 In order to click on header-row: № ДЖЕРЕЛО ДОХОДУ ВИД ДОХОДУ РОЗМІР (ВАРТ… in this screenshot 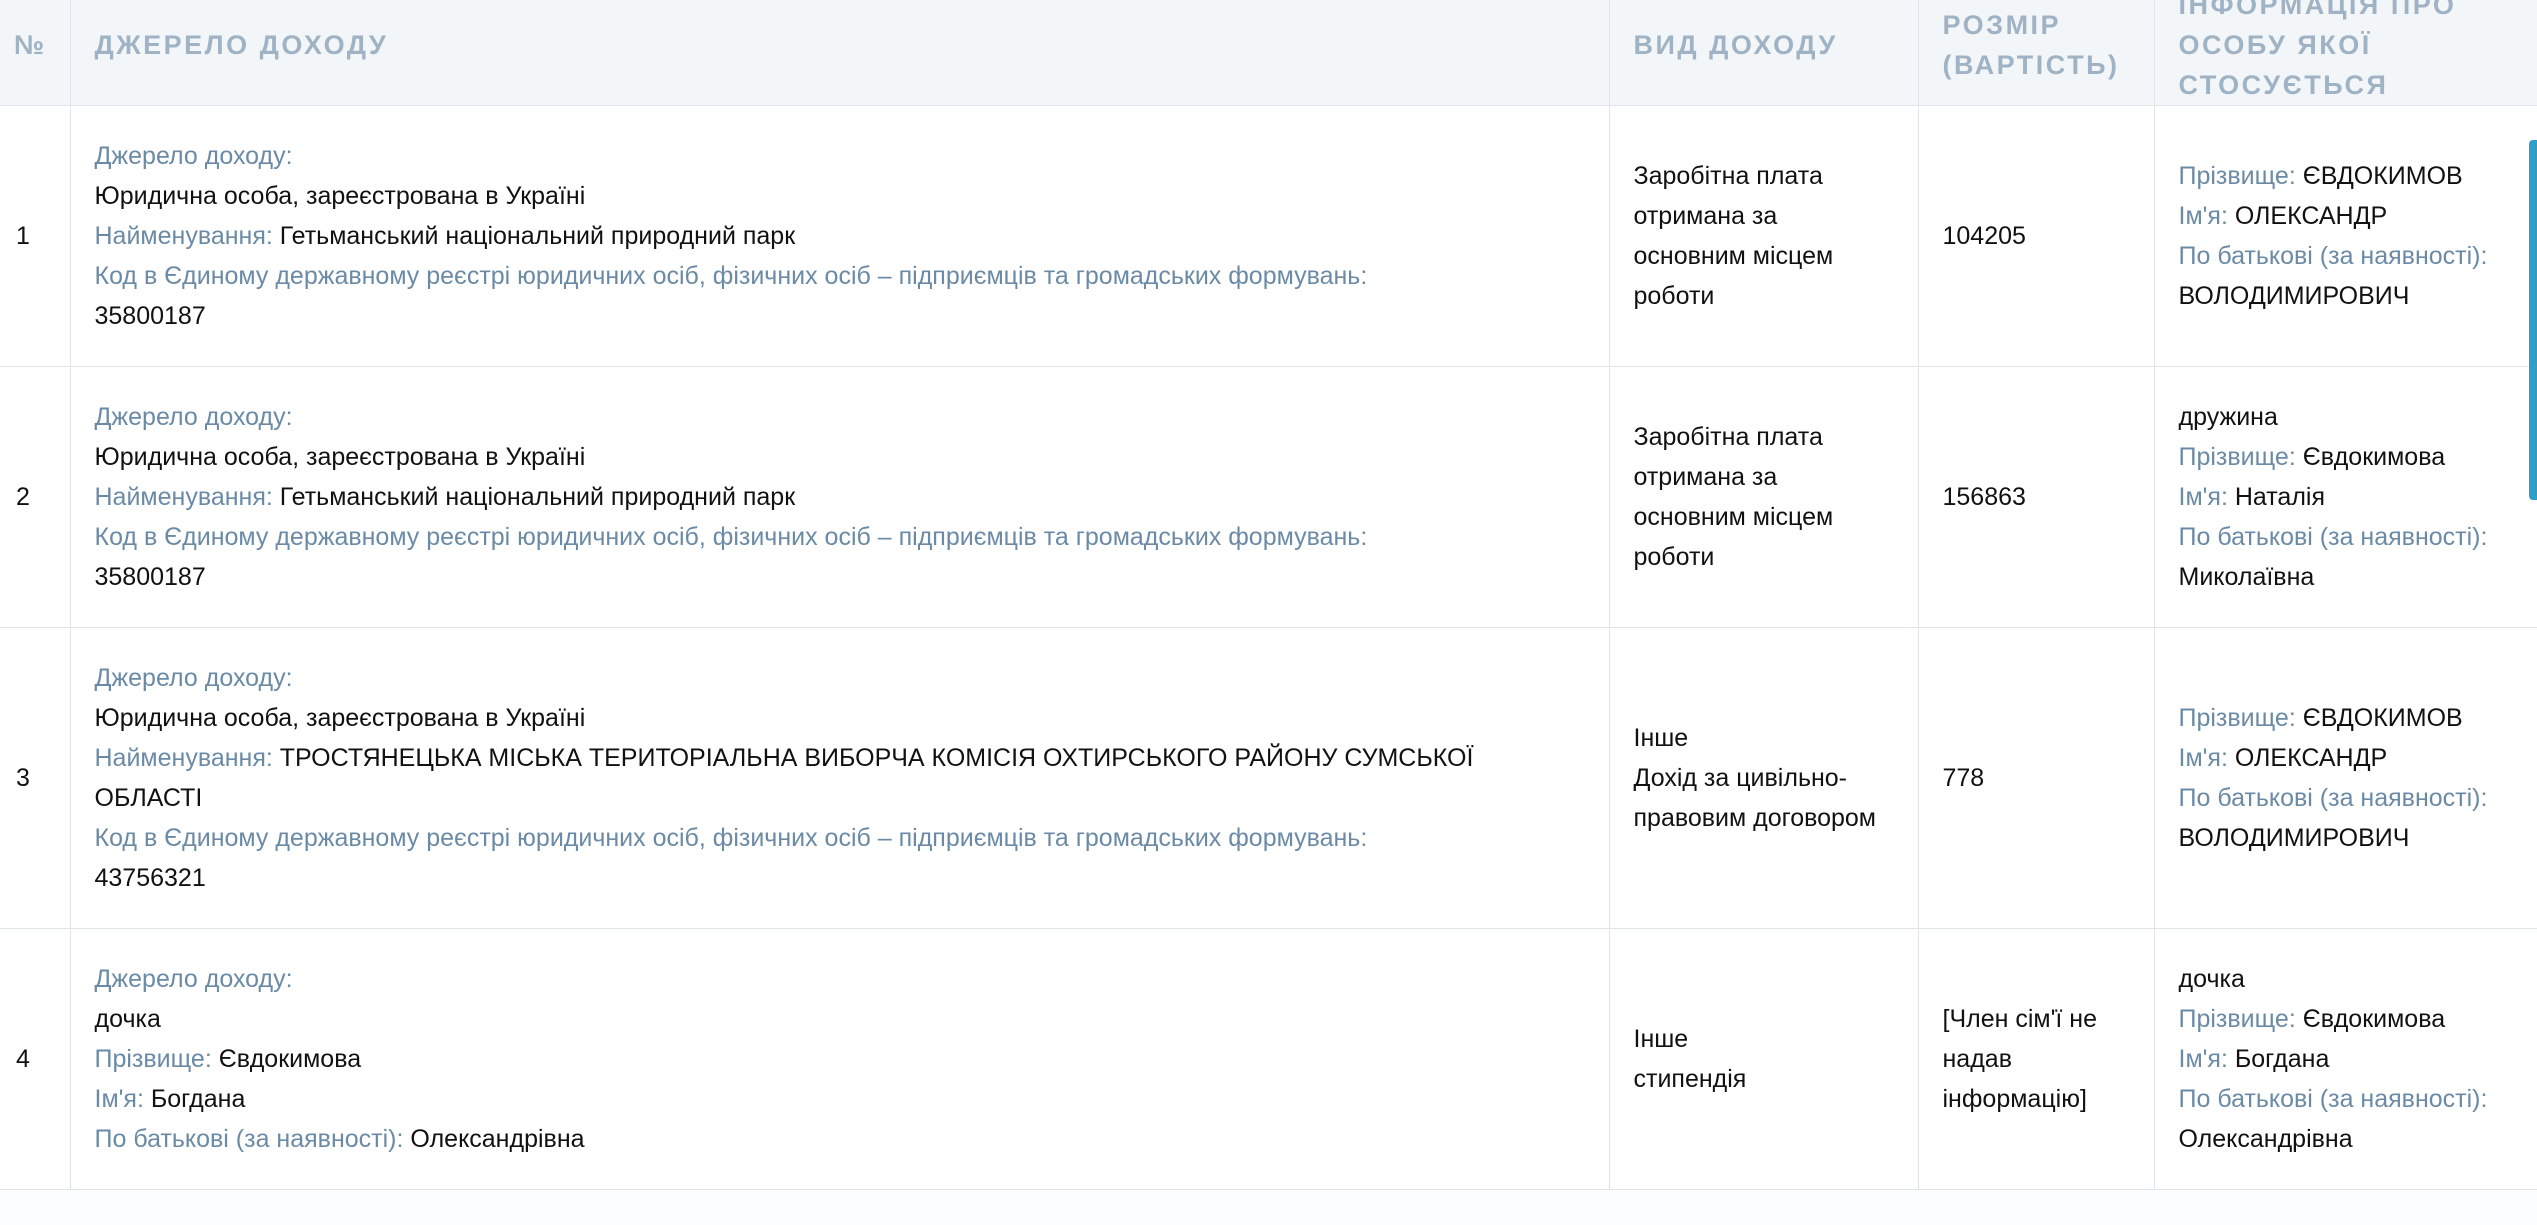, I will do `click(1268, 53)`.